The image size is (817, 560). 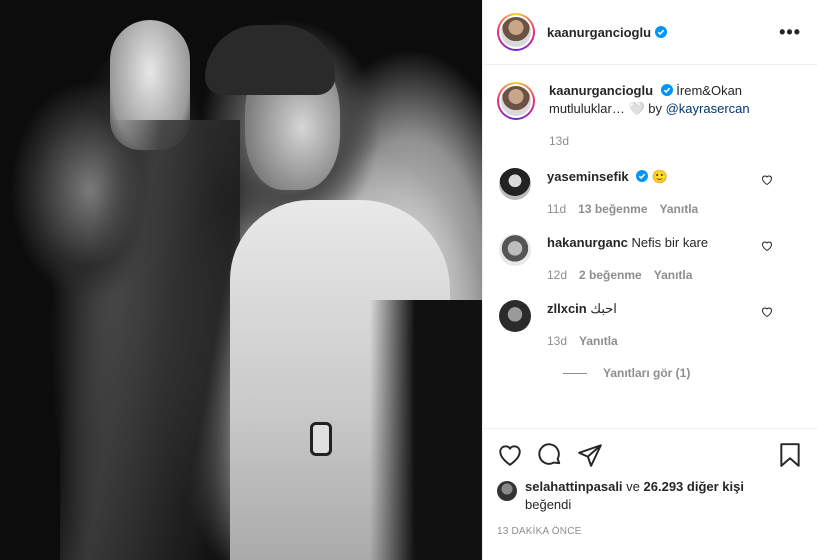 What do you see at coordinates (790, 32) in the screenshot?
I see `more-options-icon: •••` at bounding box center [790, 32].